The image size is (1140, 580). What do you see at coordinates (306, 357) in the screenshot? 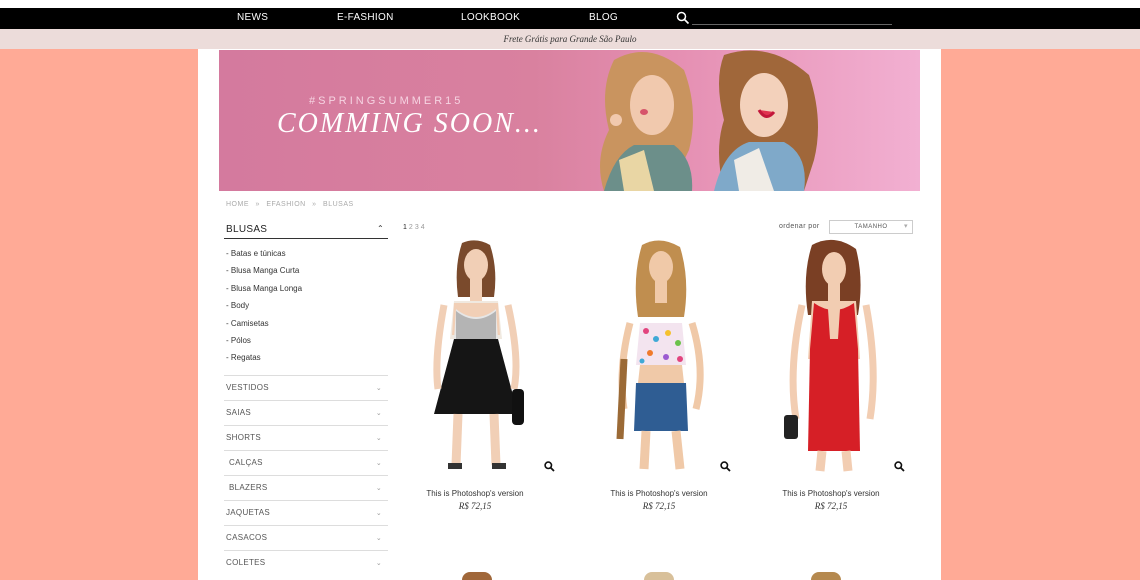
I see `subcategory-item: - Regatas` at bounding box center [306, 357].